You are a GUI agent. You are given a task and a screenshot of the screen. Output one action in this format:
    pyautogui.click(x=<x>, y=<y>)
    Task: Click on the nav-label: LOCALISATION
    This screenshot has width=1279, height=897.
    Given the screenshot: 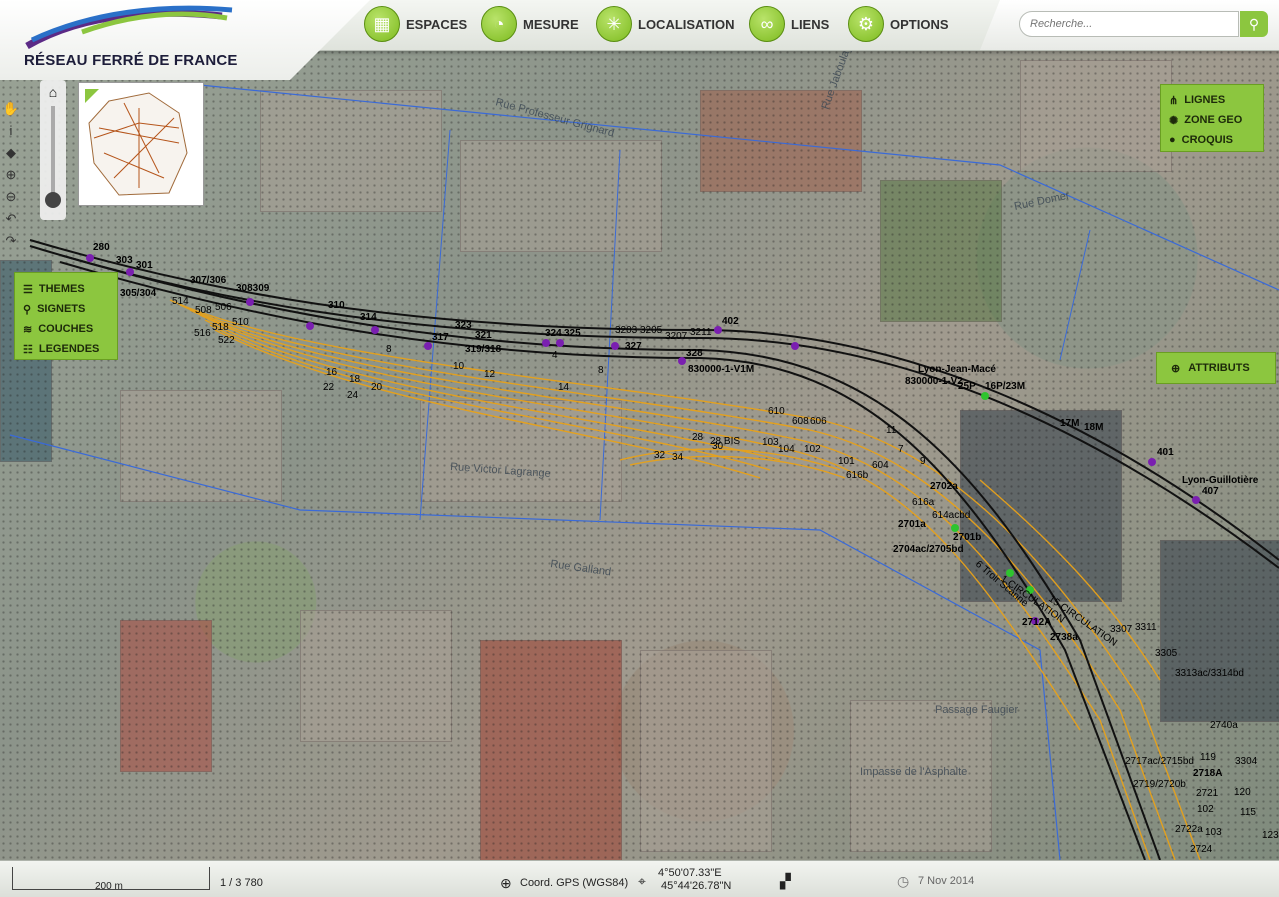 What is the action you would take?
    pyautogui.click(x=686, y=24)
    